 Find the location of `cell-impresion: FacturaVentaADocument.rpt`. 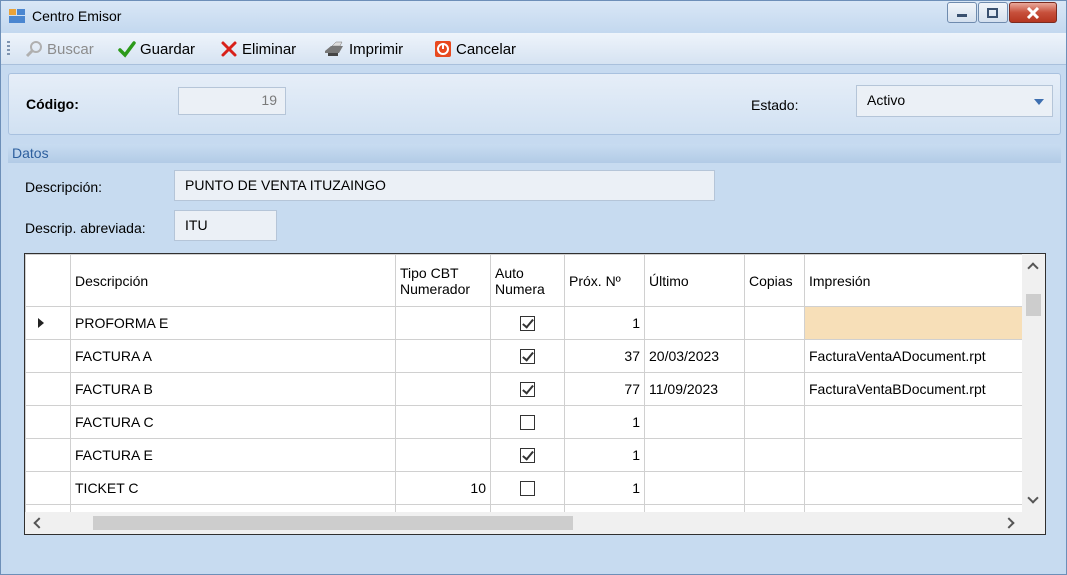

cell-impresion: FacturaVentaADocument.rpt is located at coordinates (919, 356).